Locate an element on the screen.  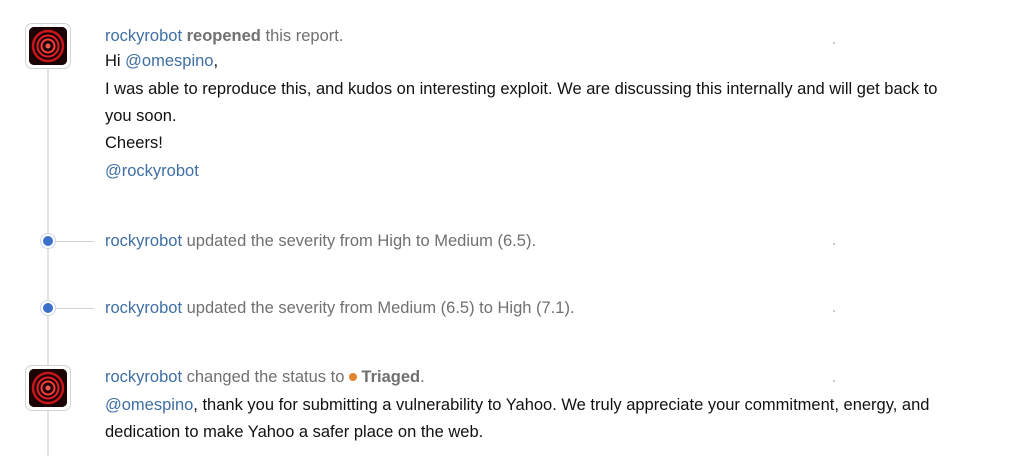
activity-header: rockyrobot changed the status to Triaged. is located at coordinates (265, 377).